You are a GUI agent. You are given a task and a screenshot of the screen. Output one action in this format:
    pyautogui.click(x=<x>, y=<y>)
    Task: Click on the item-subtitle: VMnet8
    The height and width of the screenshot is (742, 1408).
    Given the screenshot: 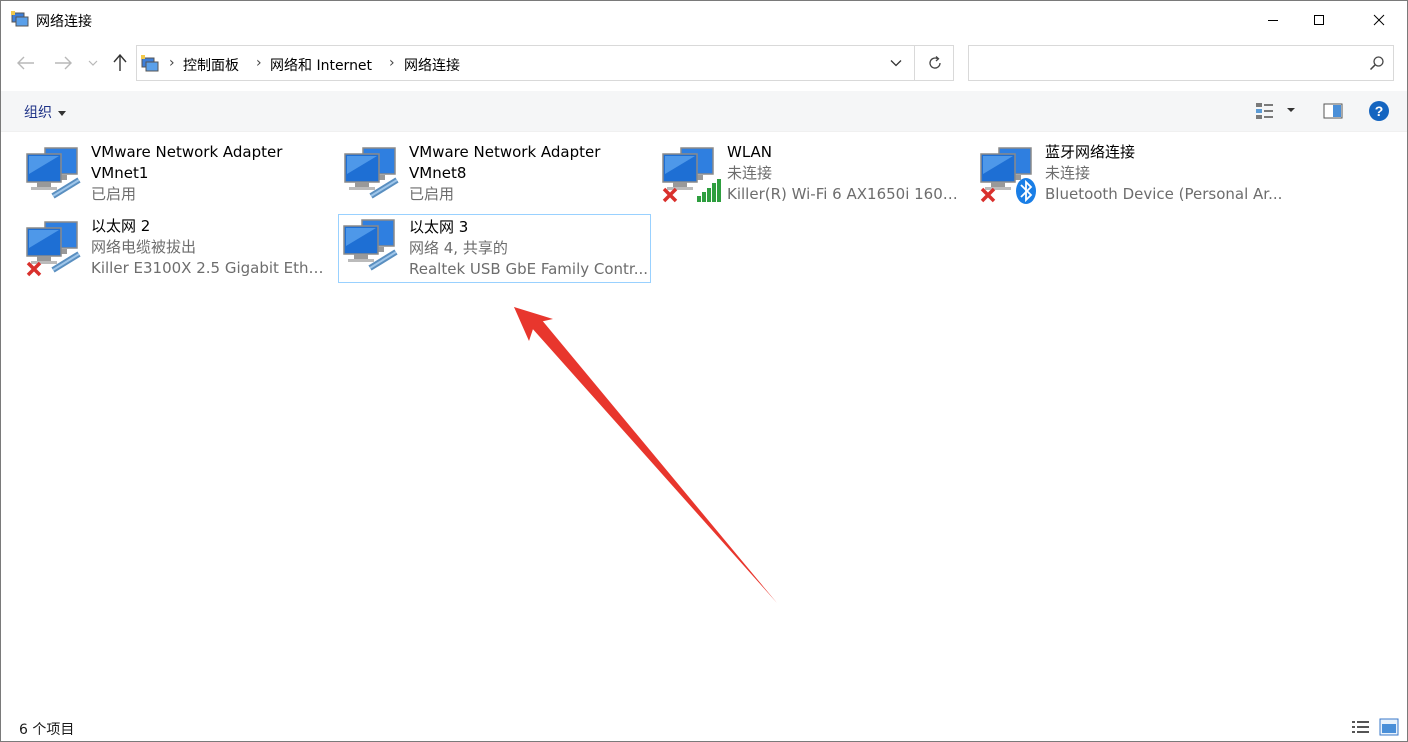 What is the action you would take?
    pyautogui.click(x=438, y=173)
    